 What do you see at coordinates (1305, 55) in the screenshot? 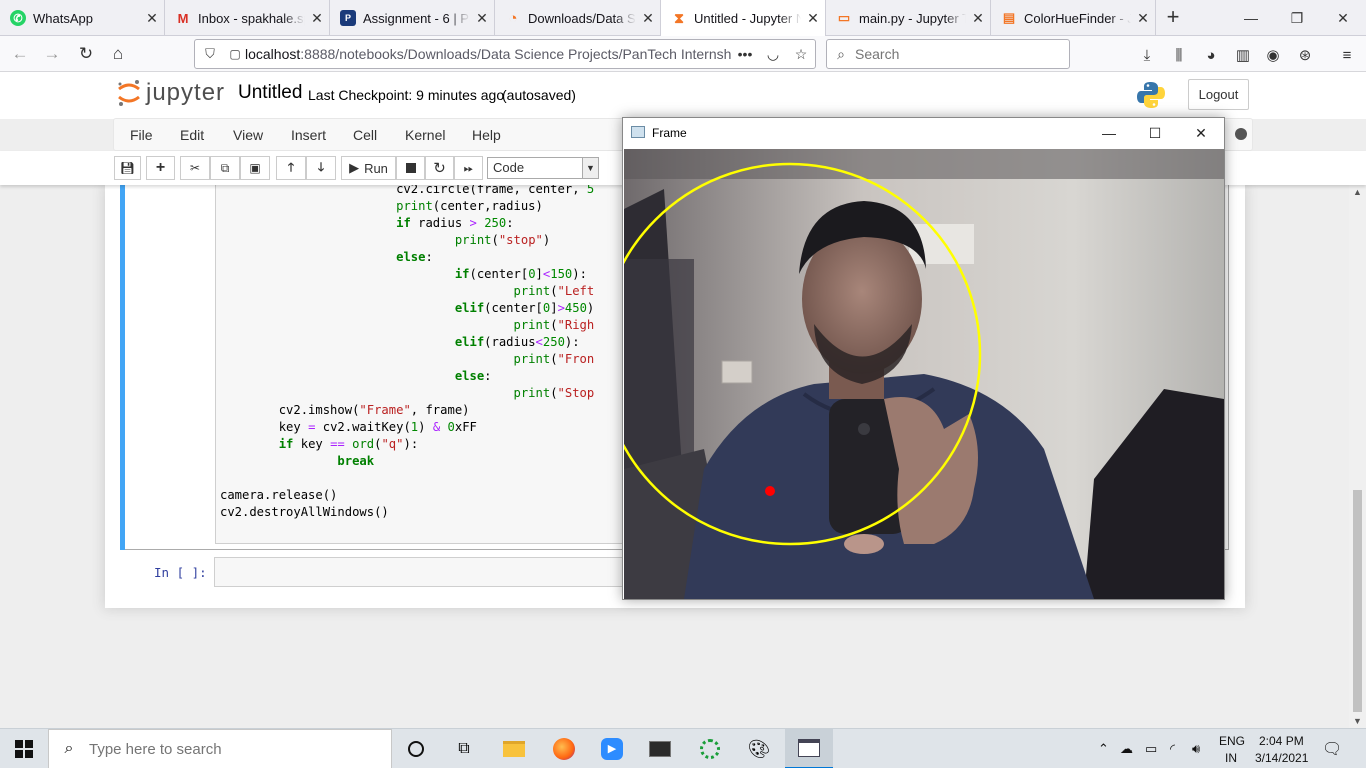
I see `container-icon: ⊛` at bounding box center [1305, 55].